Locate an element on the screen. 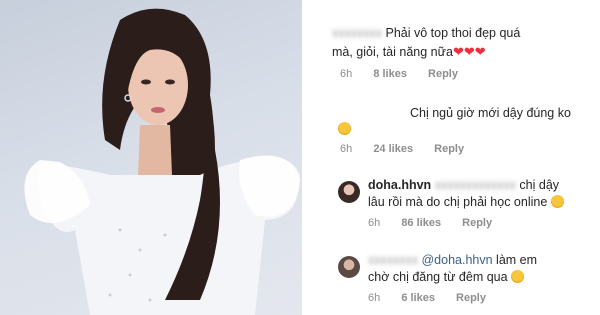  mention-link: @doha.hhvn is located at coordinates (456, 260).